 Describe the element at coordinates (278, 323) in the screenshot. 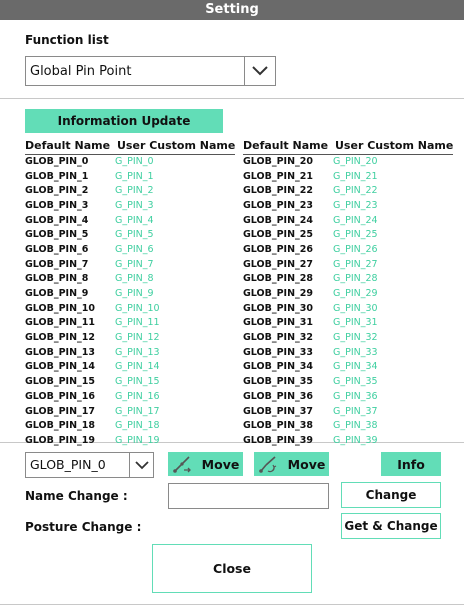

I see `default-name-cell: GLOB_PIN_31` at that location.